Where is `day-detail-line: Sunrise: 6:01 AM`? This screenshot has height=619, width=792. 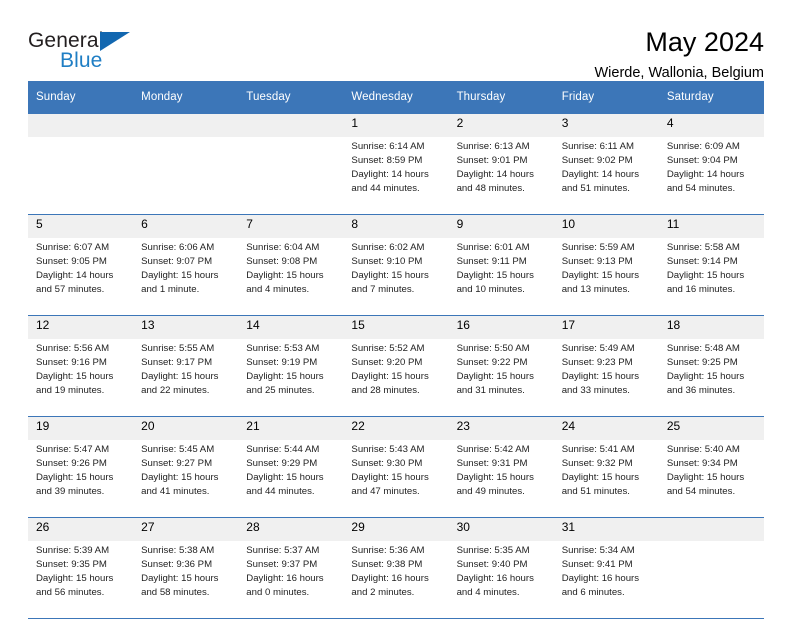 day-detail-line: Sunrise: 6:01 AM is located at coordinates (493, 247).